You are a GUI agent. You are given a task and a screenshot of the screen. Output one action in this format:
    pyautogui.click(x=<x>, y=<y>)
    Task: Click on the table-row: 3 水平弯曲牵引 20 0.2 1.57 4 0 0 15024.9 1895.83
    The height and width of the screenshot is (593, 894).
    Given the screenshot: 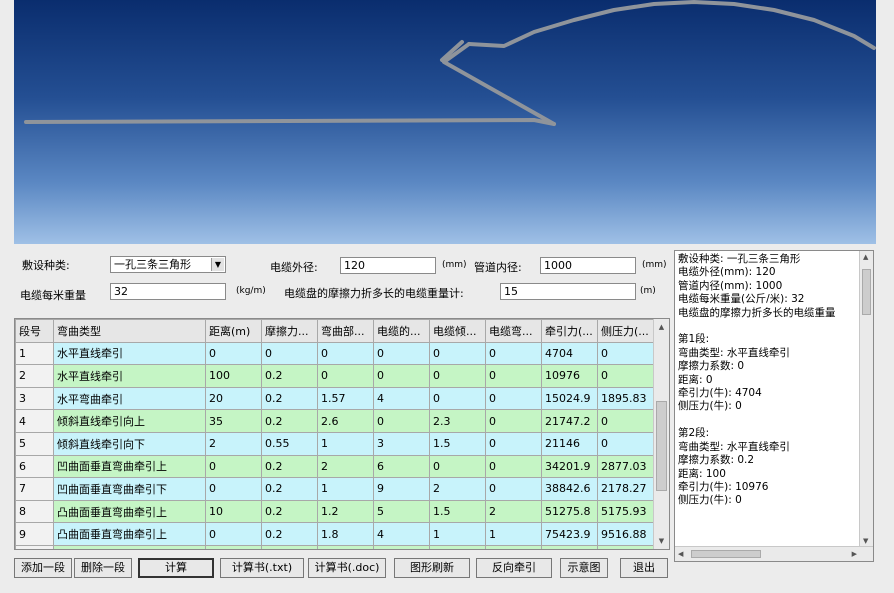 What is the action you would take?
    pyautogui.click(x=334, y=398)
    